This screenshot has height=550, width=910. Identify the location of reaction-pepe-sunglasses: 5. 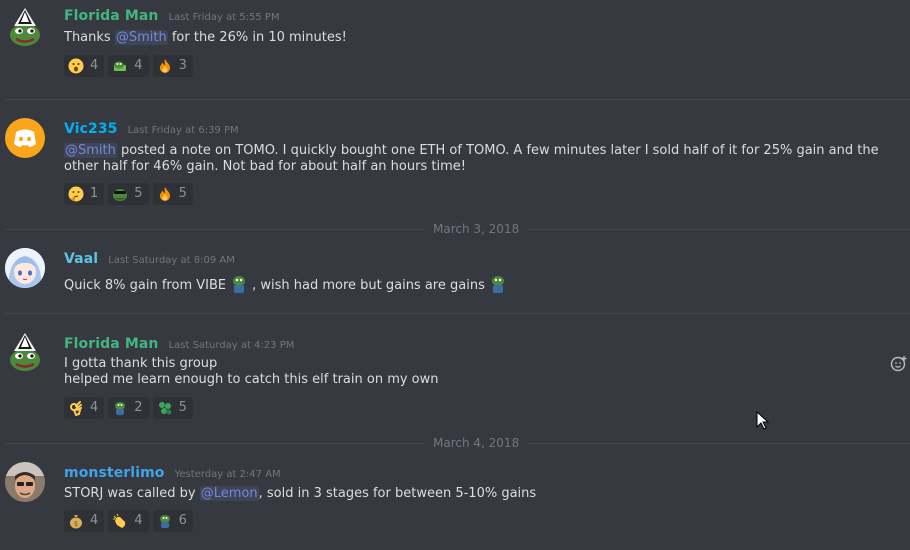
(128, 194).